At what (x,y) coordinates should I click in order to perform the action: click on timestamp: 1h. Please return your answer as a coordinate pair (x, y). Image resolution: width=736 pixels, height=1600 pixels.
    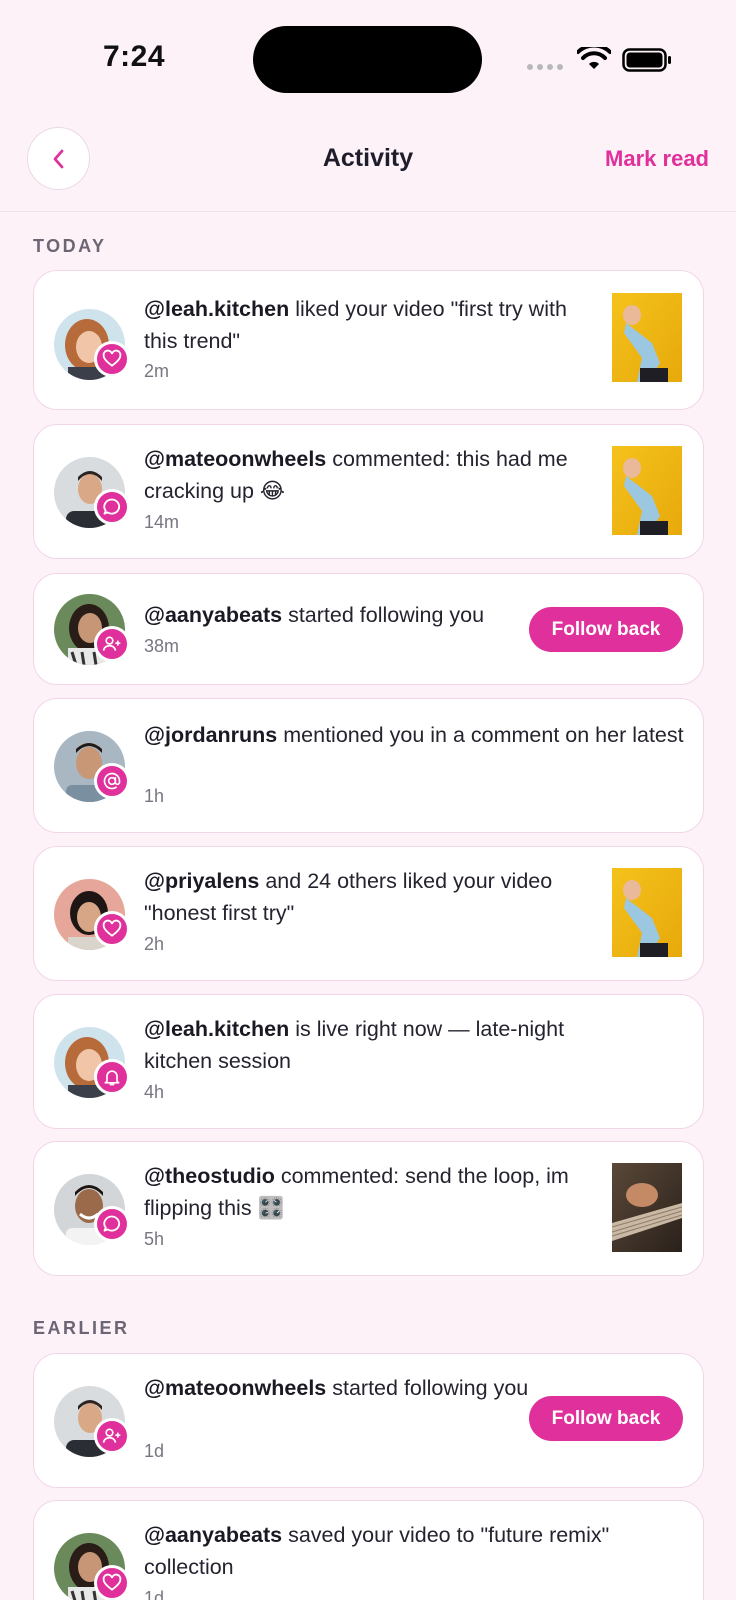
    Looking at the image, I should click on (154, 796).